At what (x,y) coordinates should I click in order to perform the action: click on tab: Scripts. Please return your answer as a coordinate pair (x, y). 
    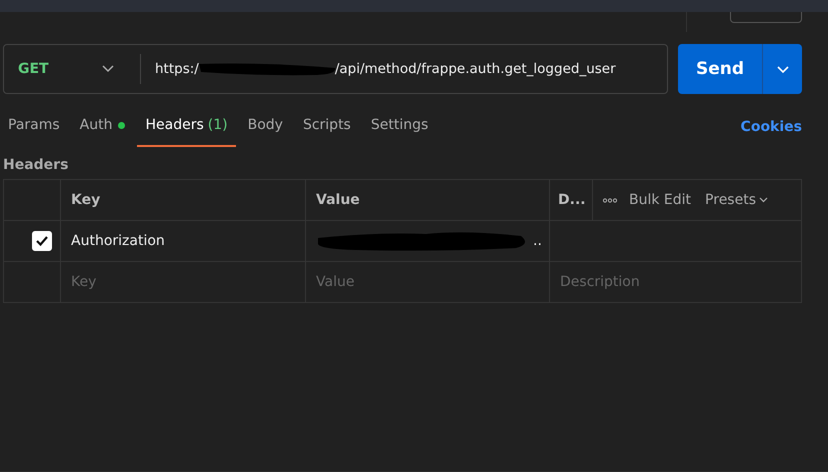
    Looking at the image, I should click on (326, 127).